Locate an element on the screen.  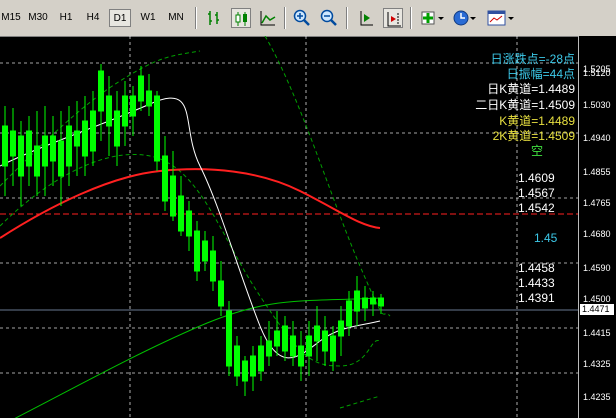
chart-shift-button is located at coordinates (366, 18).